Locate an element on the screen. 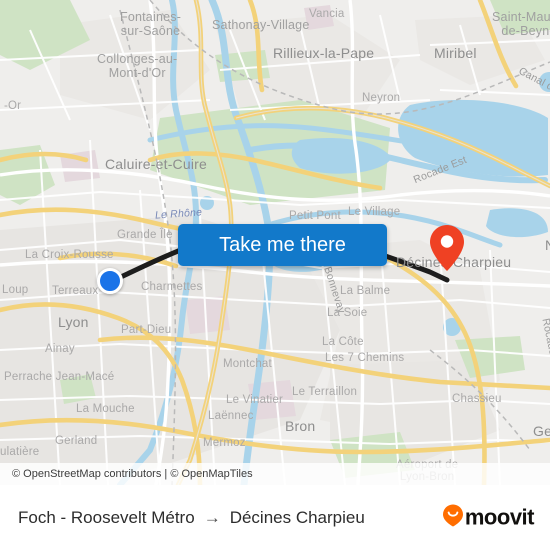  moovit-wordmark: moovit is located at coordinates (499, 517).